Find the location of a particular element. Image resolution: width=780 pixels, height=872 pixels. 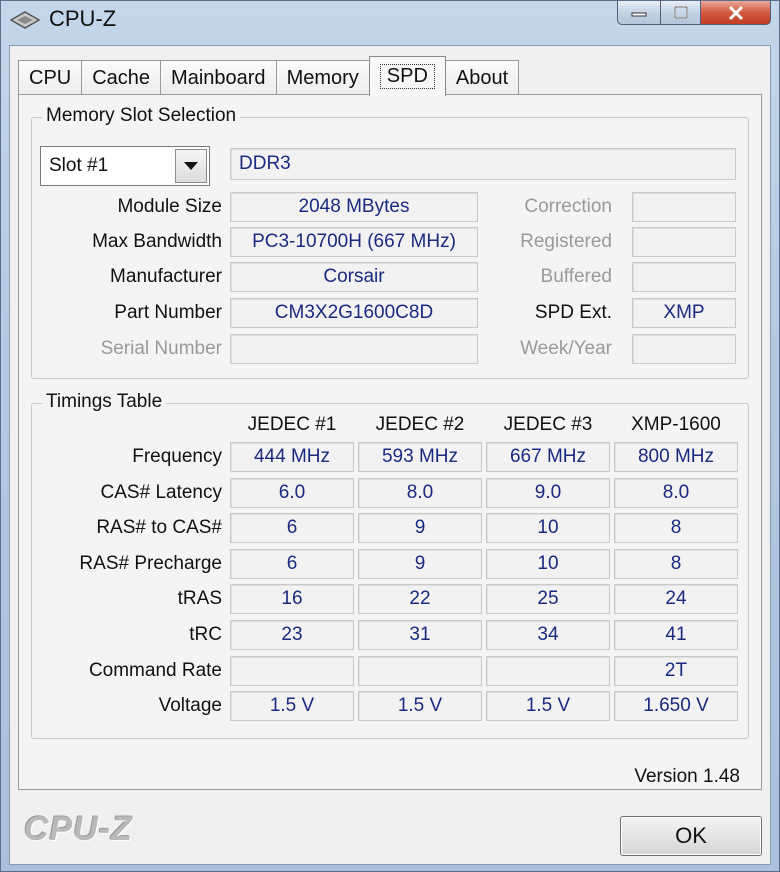

registered-label: Registered is located at coordinates (566, 241).